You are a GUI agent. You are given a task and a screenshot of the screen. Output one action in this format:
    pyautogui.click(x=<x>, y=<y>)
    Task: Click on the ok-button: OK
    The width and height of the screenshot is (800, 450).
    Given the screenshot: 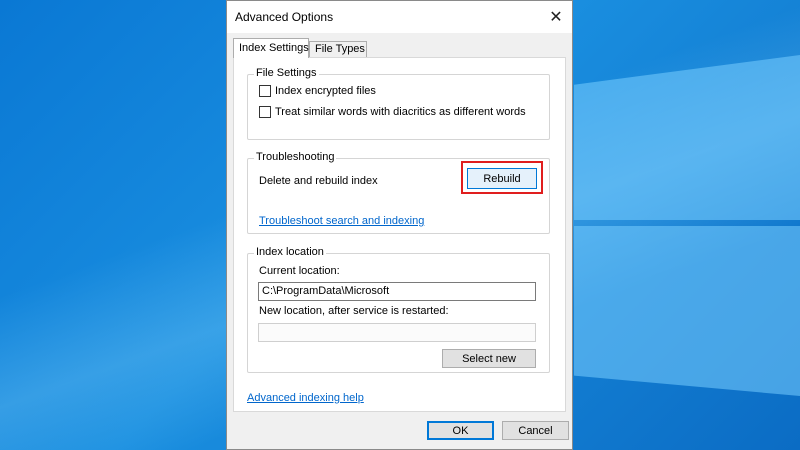 What is the action you would take?
    pyautogui.click(x=460, y=430)
    